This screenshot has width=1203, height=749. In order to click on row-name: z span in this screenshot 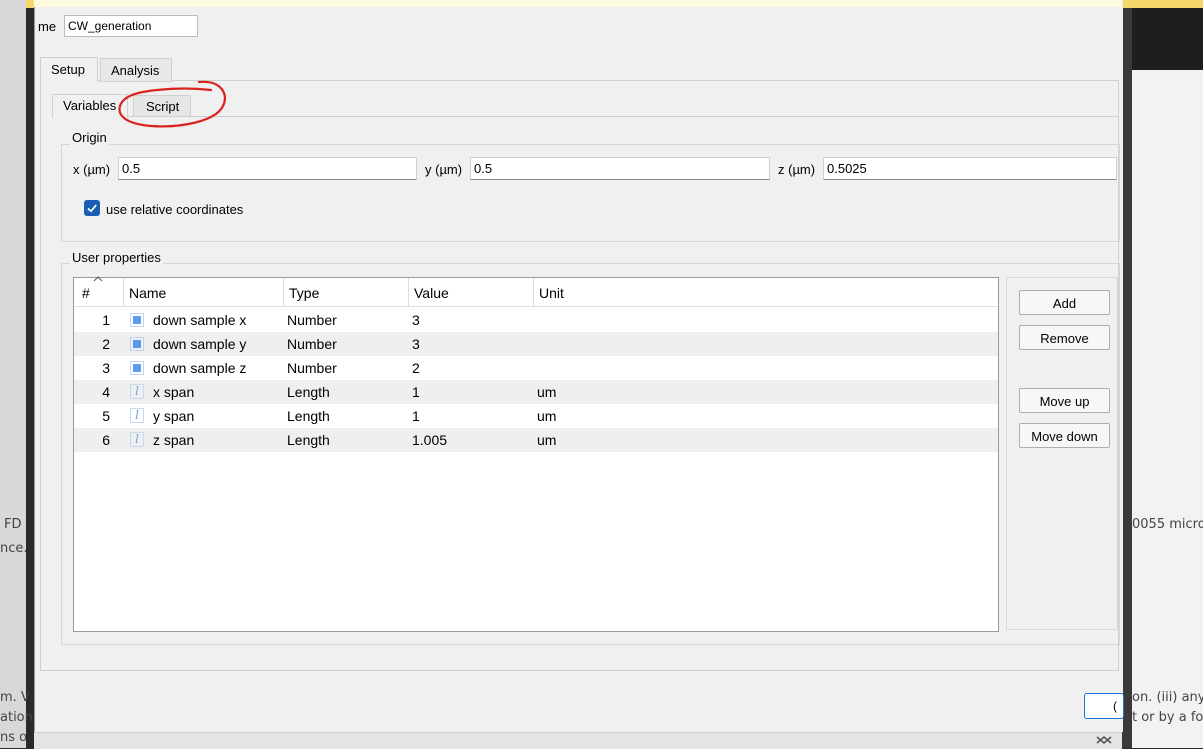, I will do `click(174, 440)`.